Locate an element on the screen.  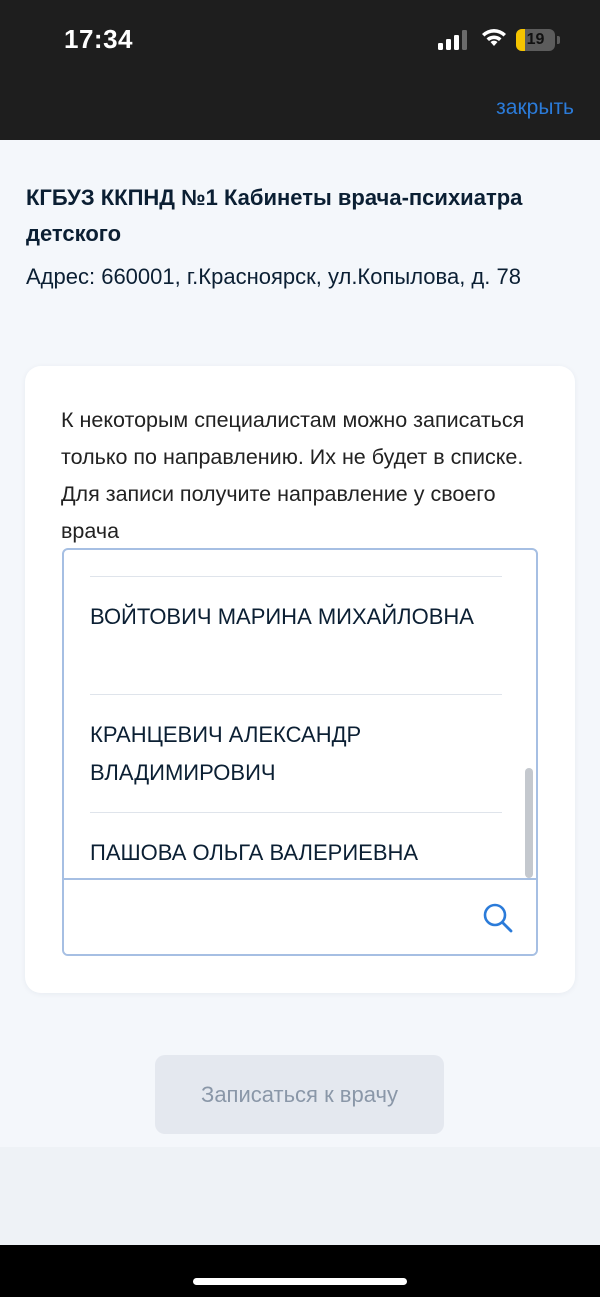
home-bar is located at coordinates (300, 1271).